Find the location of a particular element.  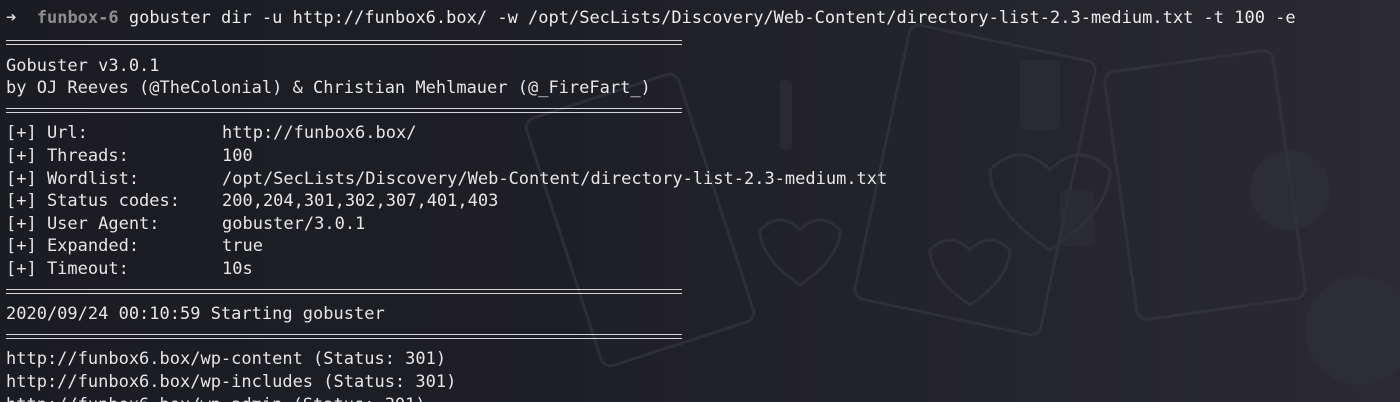

setting-key: [+] Wordlist: is located at coordinates (73, 178).